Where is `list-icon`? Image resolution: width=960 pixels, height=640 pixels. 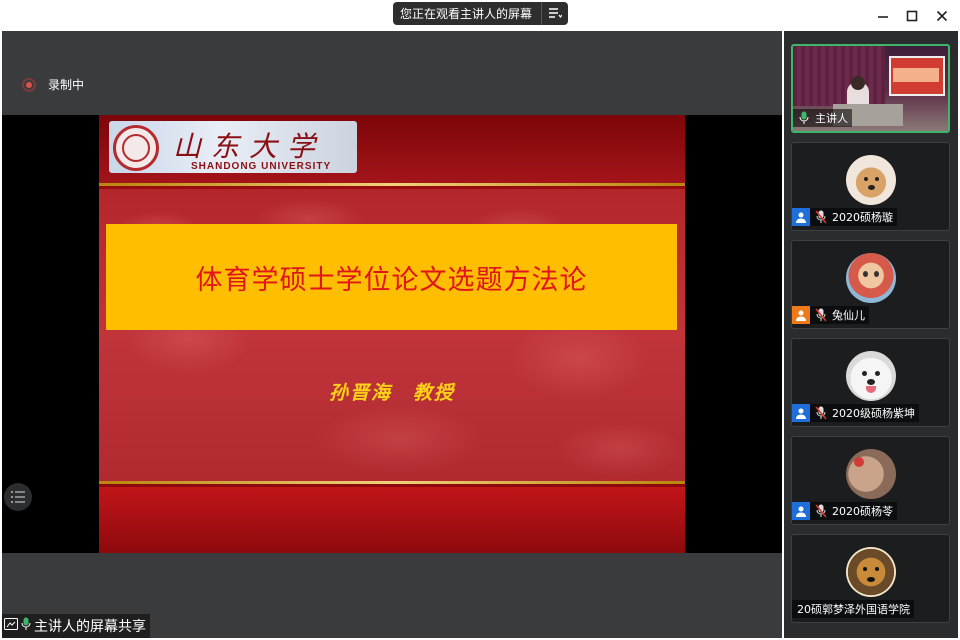 list-icon is located at coordinates (555, 13).